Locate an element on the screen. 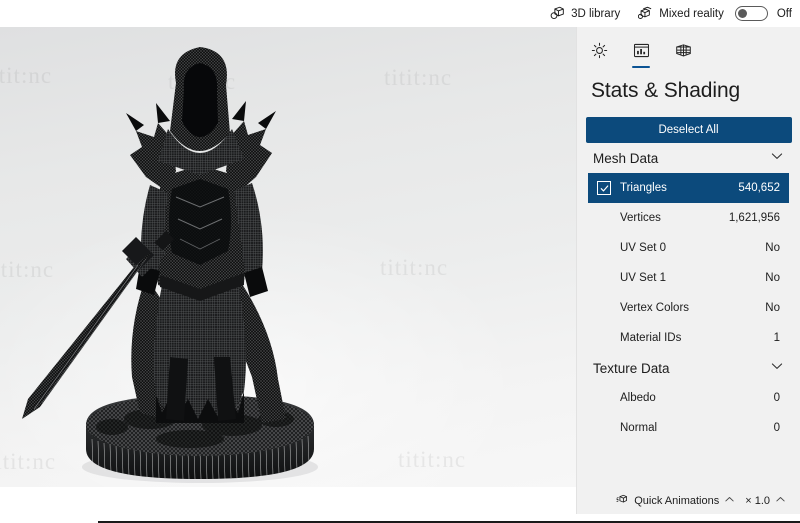 The width and height of the screenshot is (800, 523). stat-value-vertex-colors: No is located at coordinates (772, 308).